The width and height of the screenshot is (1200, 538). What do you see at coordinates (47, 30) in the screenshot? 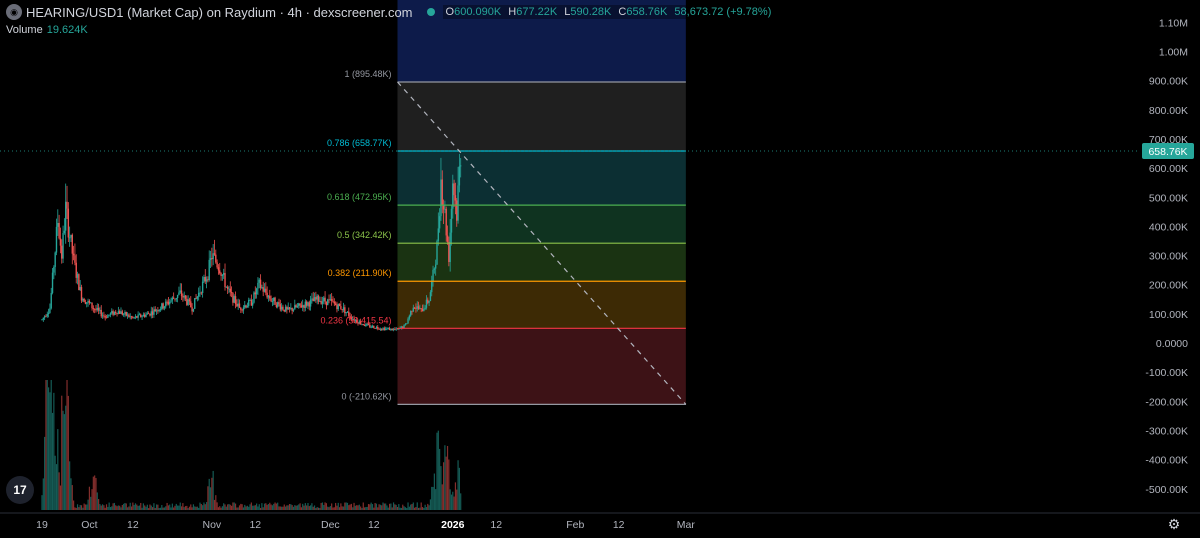
I see `volume-readout: Volume 19.624K` at bounding box center [47, 30].